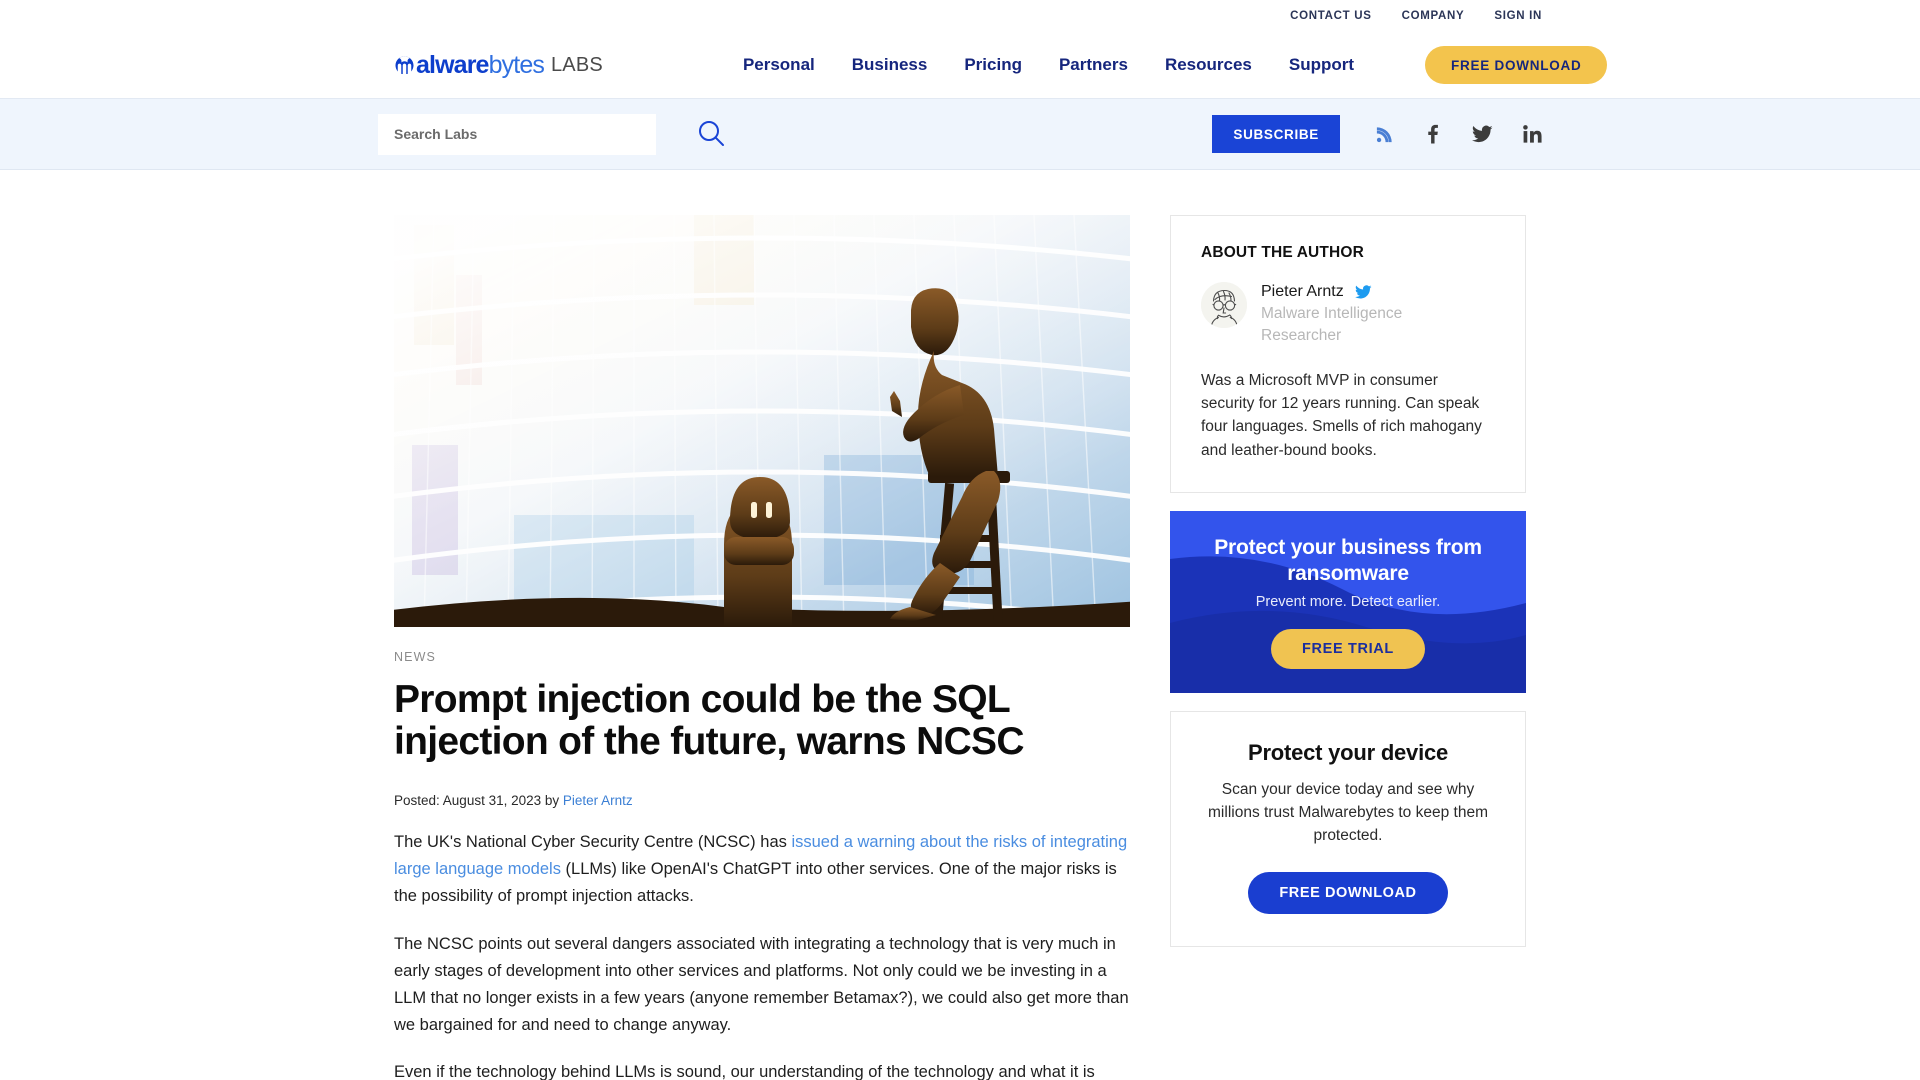  What do you see at coordinates (890, 65) in the screenshot?
I see `nav-item-business: Business` at bounding box center [890, 65].